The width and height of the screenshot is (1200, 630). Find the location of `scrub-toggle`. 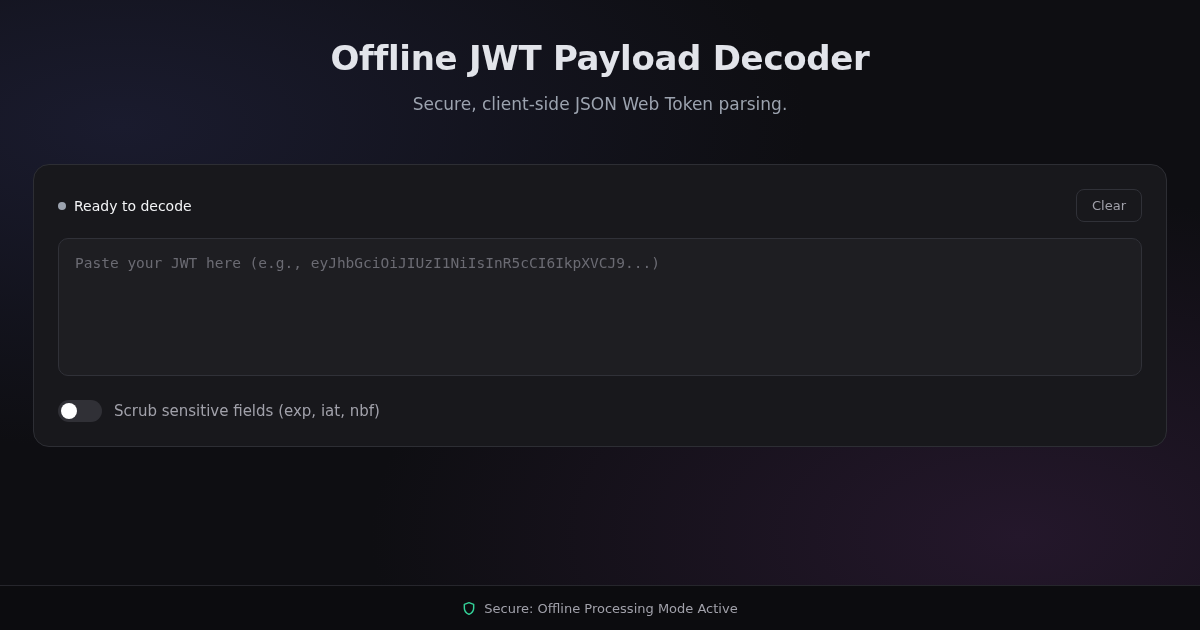

scrub-toggle is located at coordinates (80, 411).